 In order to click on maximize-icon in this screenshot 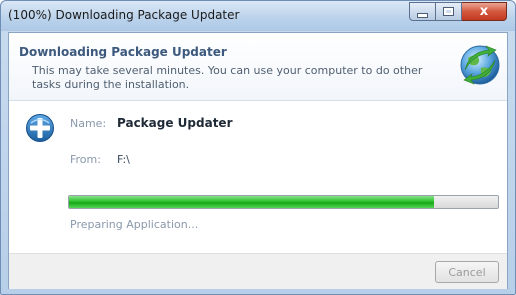, I will do `click(448, 11)`.